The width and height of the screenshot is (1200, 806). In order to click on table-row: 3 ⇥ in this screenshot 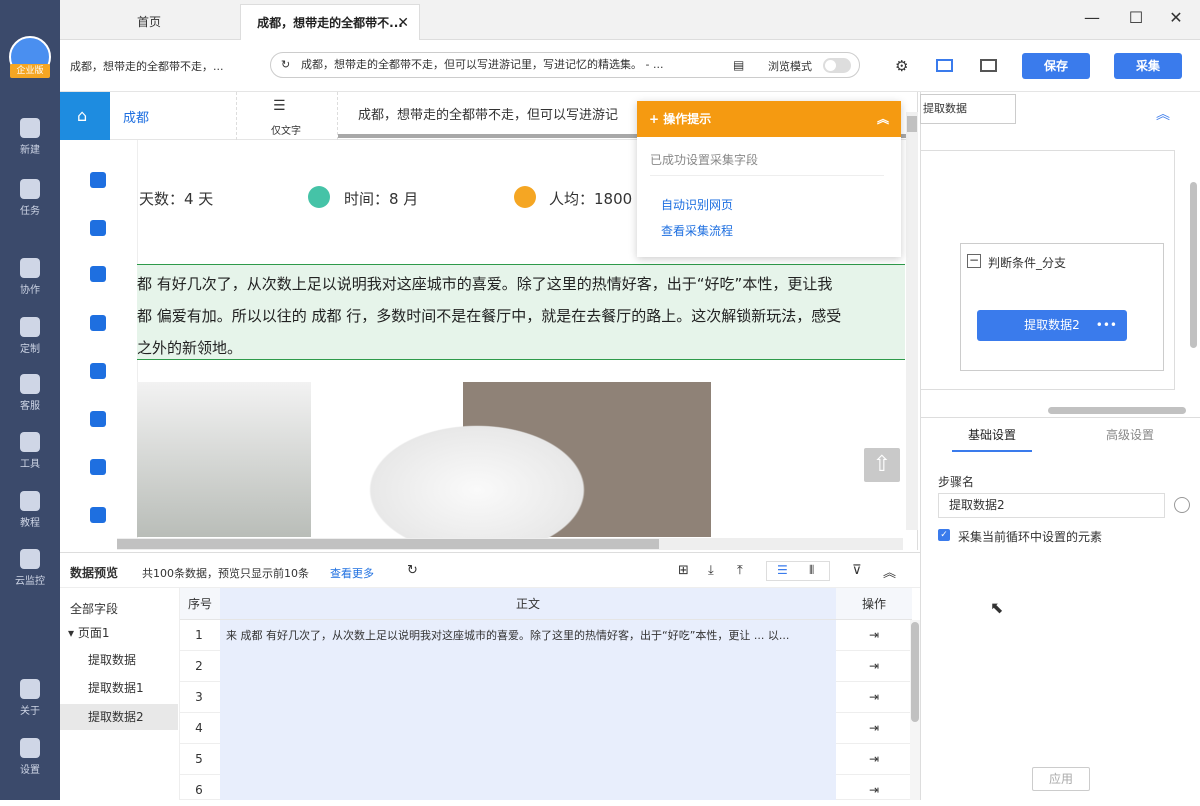, I will do `click(545, 697)`.